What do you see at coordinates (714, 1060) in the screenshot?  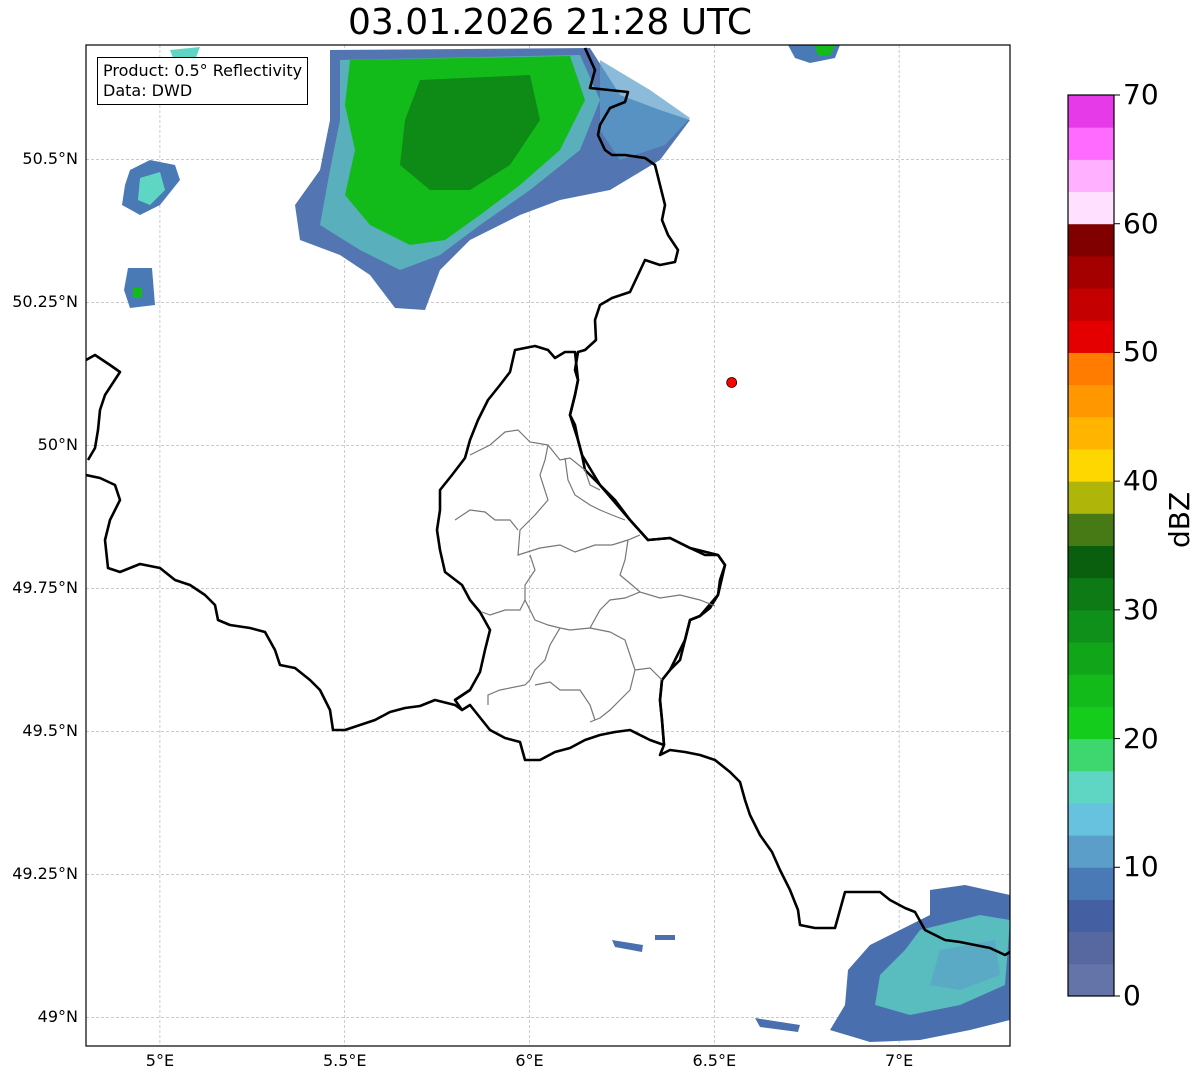 I see `longitude-label: 6.5°E` at bounding box center [714, 1060].